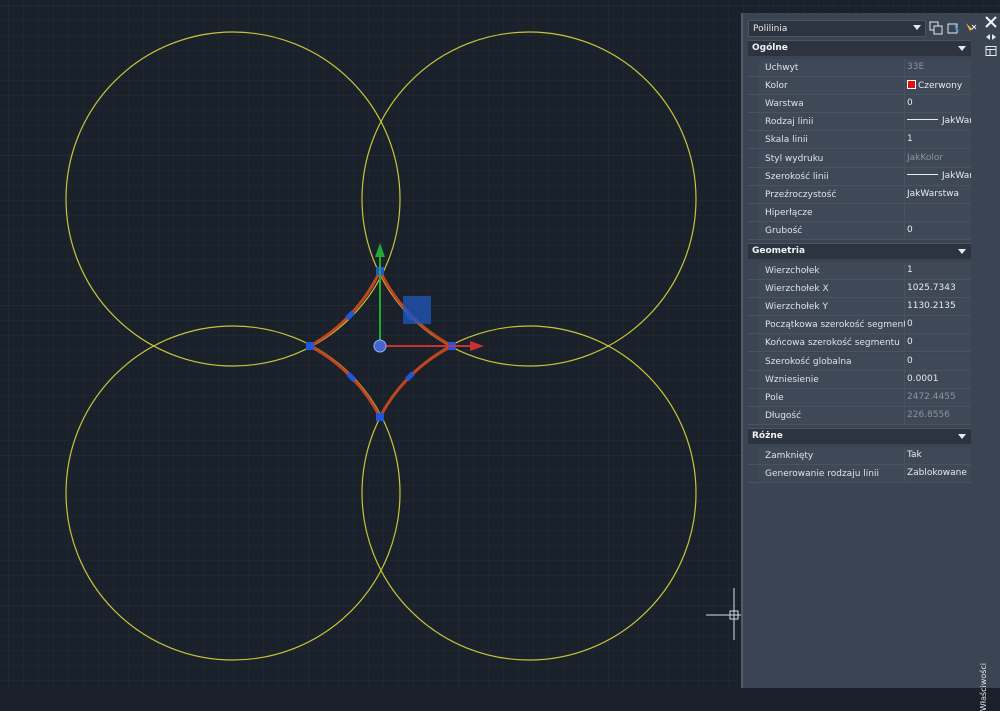 This screenshot has width=1000, height=711. I want to click on color-swatch, so click(911, 85).